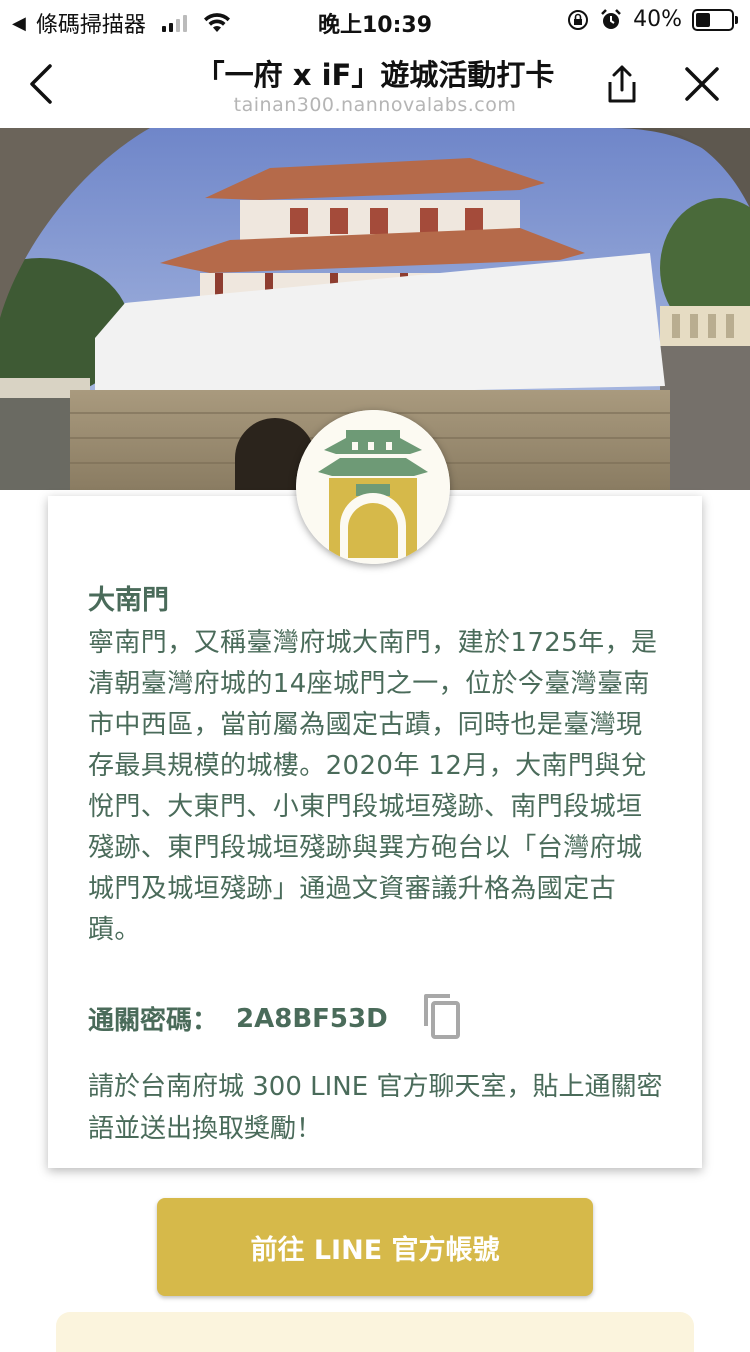 This screenshot has height=1352, width=750. What do you see at coordinates (715, 19) in the screenshot?
I see `battery-icon` at bounding box center [715, 19].